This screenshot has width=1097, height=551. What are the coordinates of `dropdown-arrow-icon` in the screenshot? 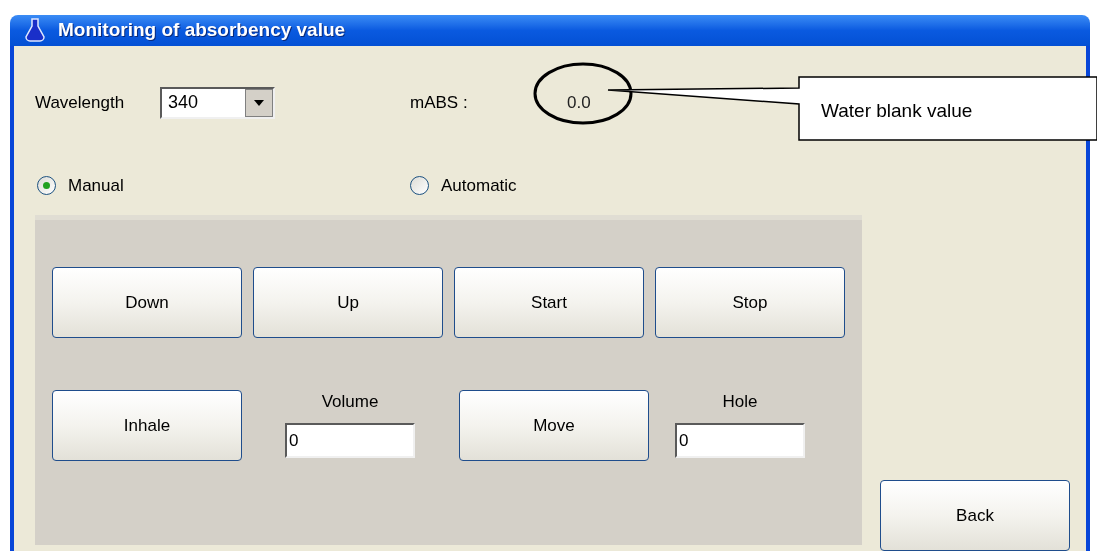 It's located at (259, 102).